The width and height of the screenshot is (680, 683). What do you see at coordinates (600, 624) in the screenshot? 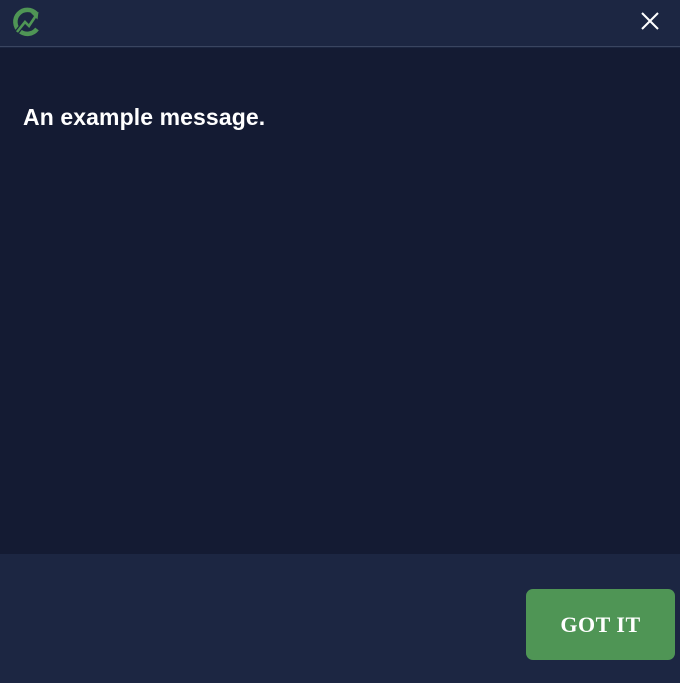
I see `got-it-button: GOT IT` at bounding box center [600, 624].